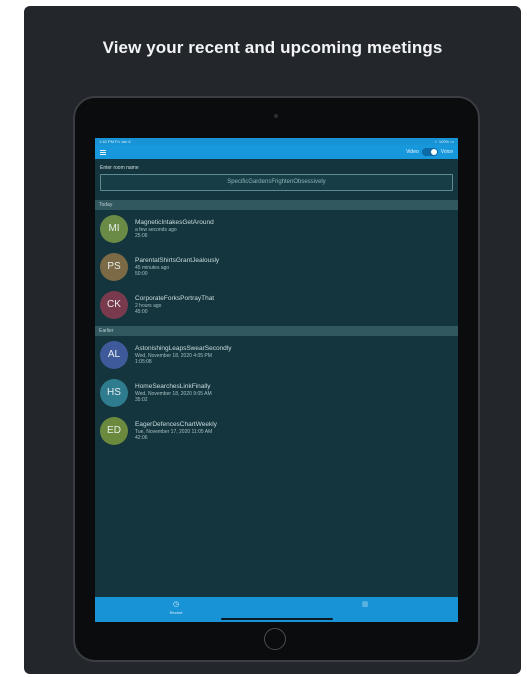  I want to click on meeting-name: MagneticIntakesGetAround, so click(174, 222).